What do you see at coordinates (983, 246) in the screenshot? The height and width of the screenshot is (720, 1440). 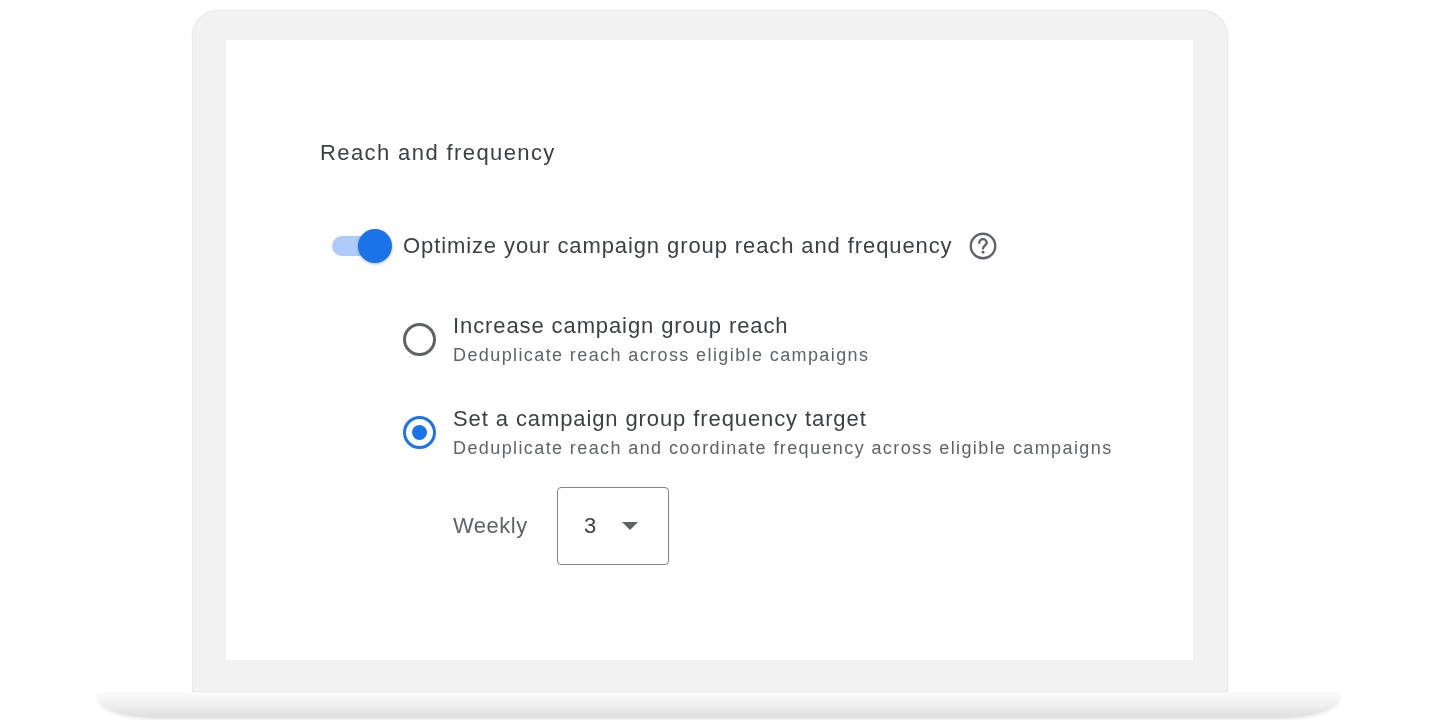 I see `help-icon` at bounding box center [983, 246].